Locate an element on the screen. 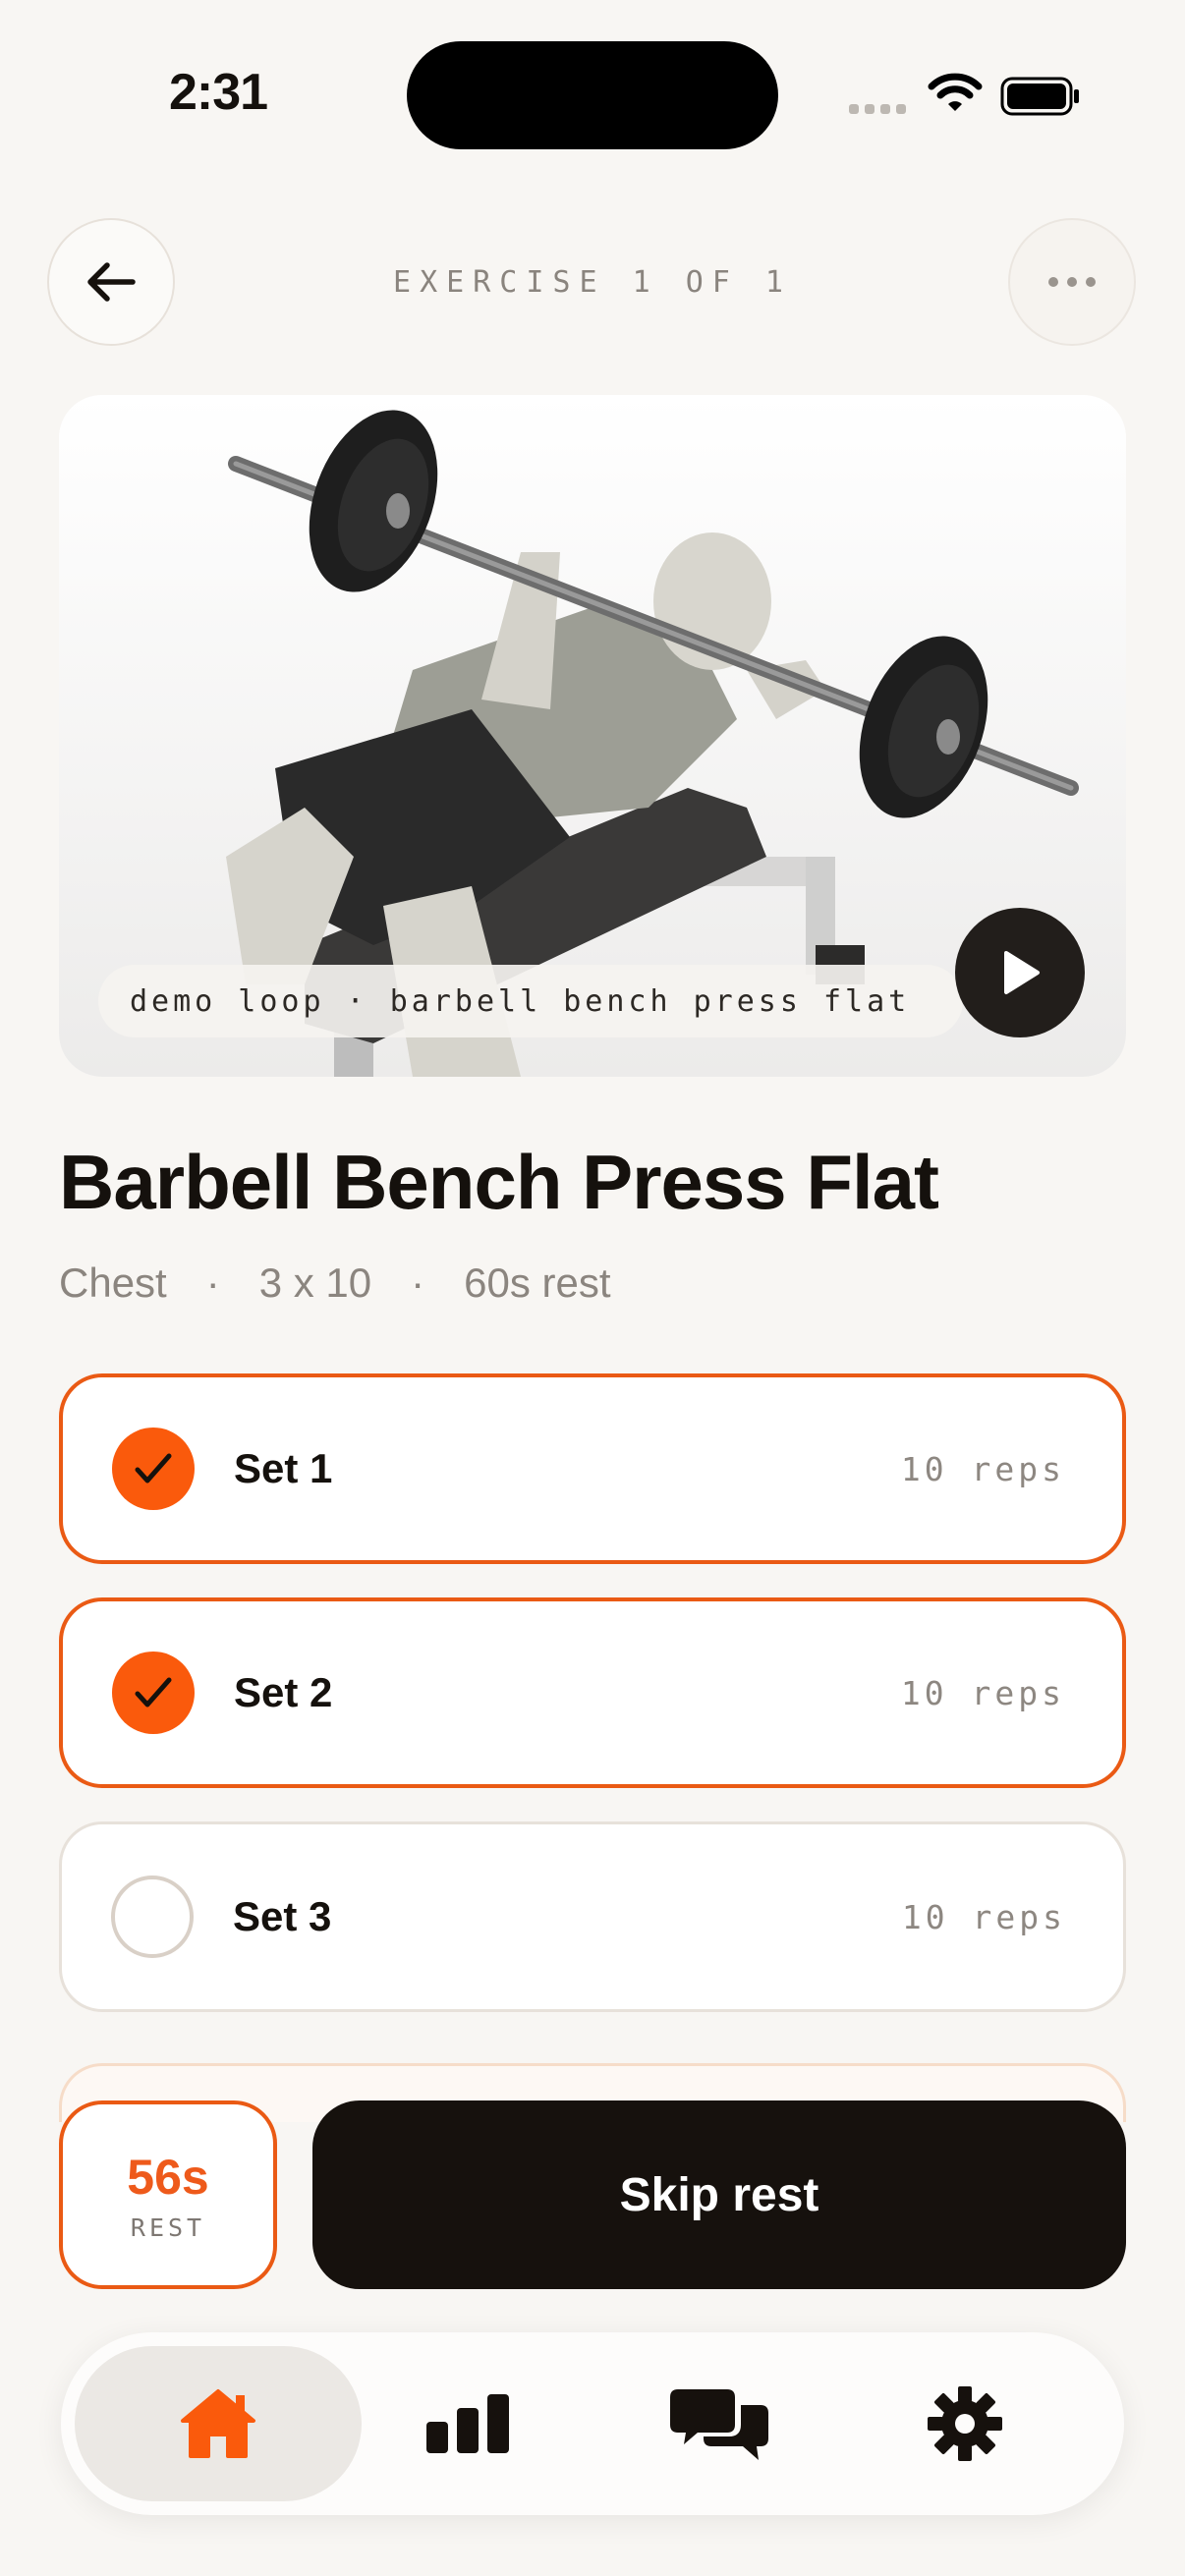 The height and width of the screenshot is (2576, 1185). meta-muscle: Chest is located at coordinates (113, 1283).